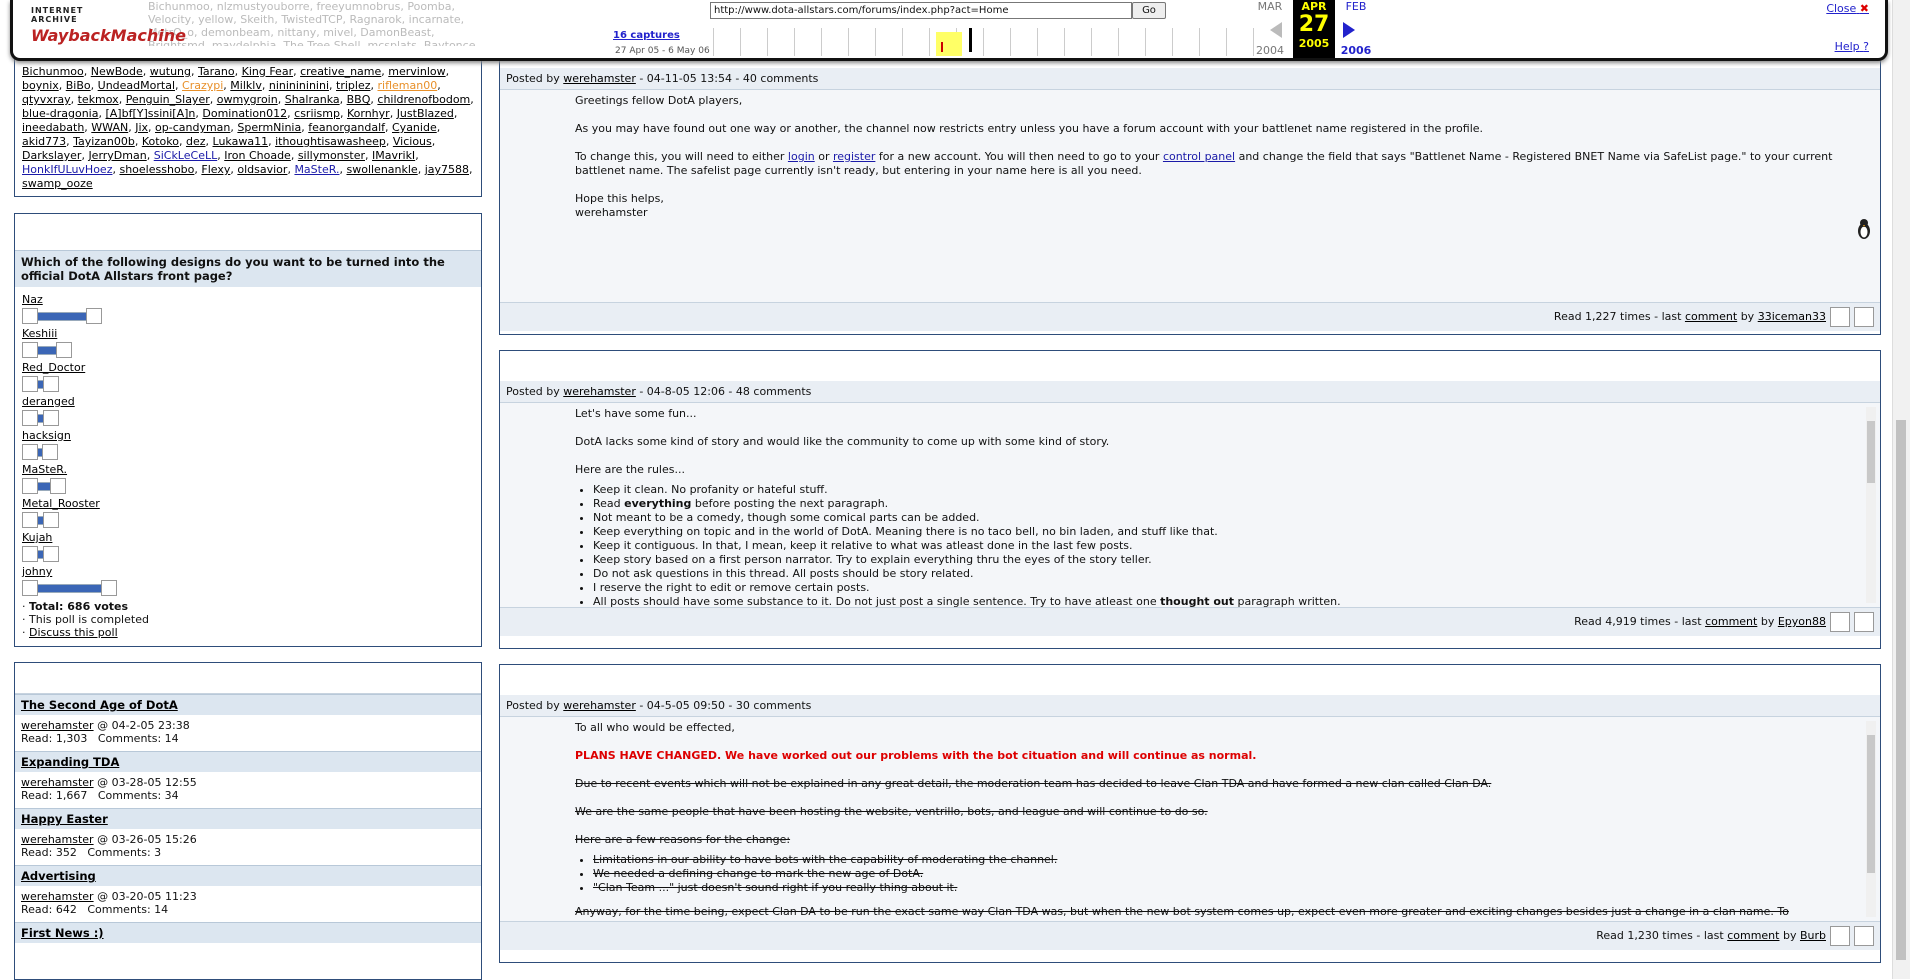  What do you see at coordinates (408, 85) in the screenshot?
I see `member-link: rifleman00` at bounding box center [408, 85].